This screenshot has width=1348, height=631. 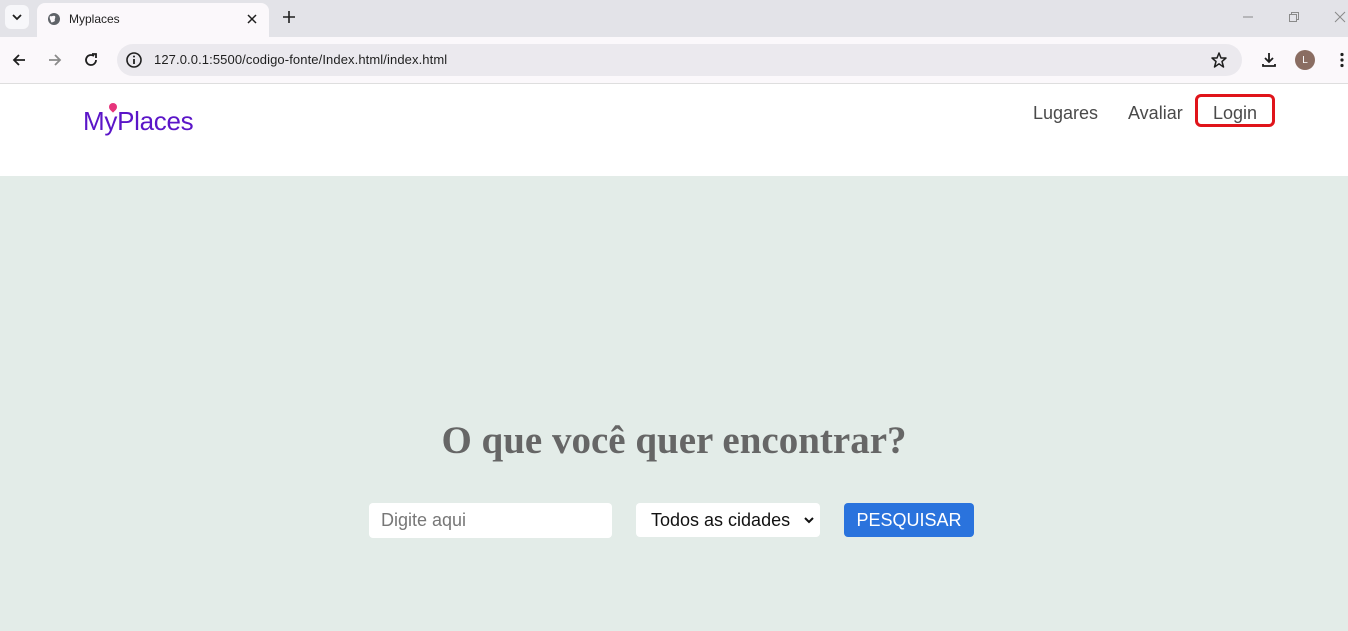 I want to click on logo-text-m: M, so click(x=94, y=121).